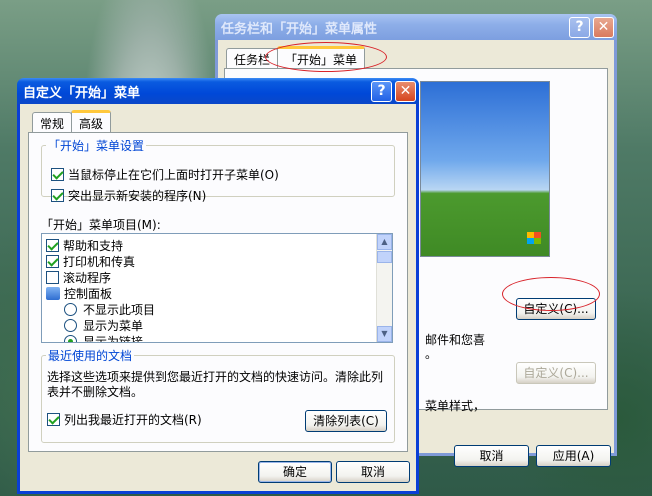 Image resolution: width=652 pixels, height=496 pixels. I want to click on list-item: 打印机和传真, so click(100, 262).